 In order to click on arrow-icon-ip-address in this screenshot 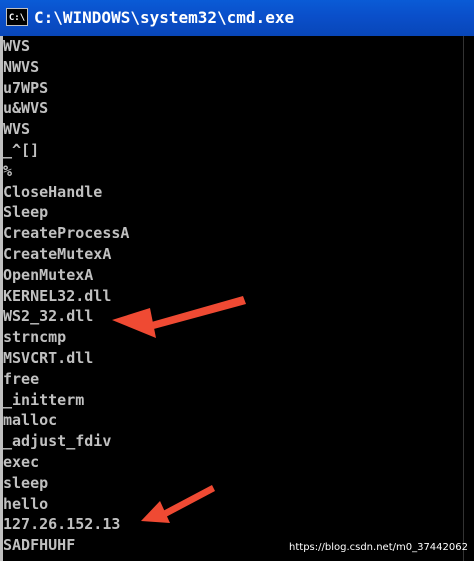, I will do `click(178, 504)`.